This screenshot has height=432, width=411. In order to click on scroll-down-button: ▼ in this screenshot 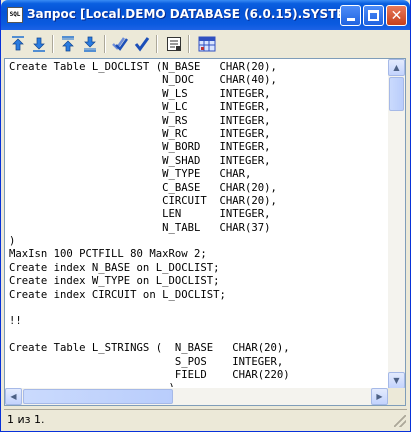, I will do `click(396, 380)`.